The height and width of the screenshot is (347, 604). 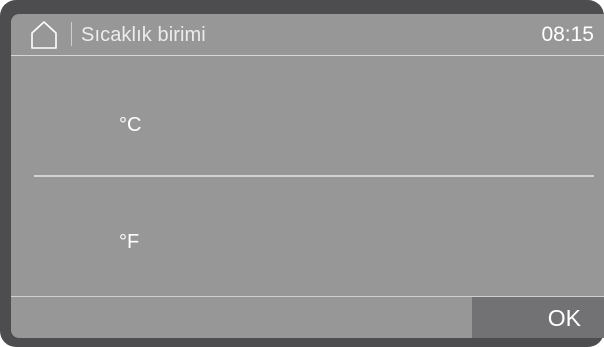 I want to click on clock-time: 08:15, so click(x=567, y=34).